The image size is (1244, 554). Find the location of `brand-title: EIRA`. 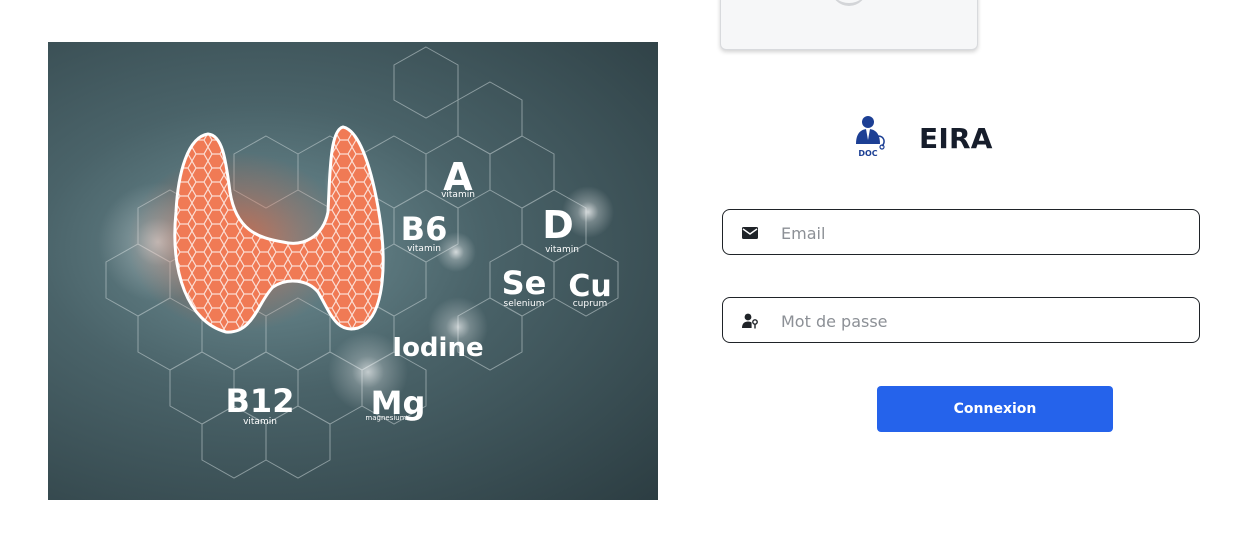

brand-title: EIRA is located at coordinates (956, 138).